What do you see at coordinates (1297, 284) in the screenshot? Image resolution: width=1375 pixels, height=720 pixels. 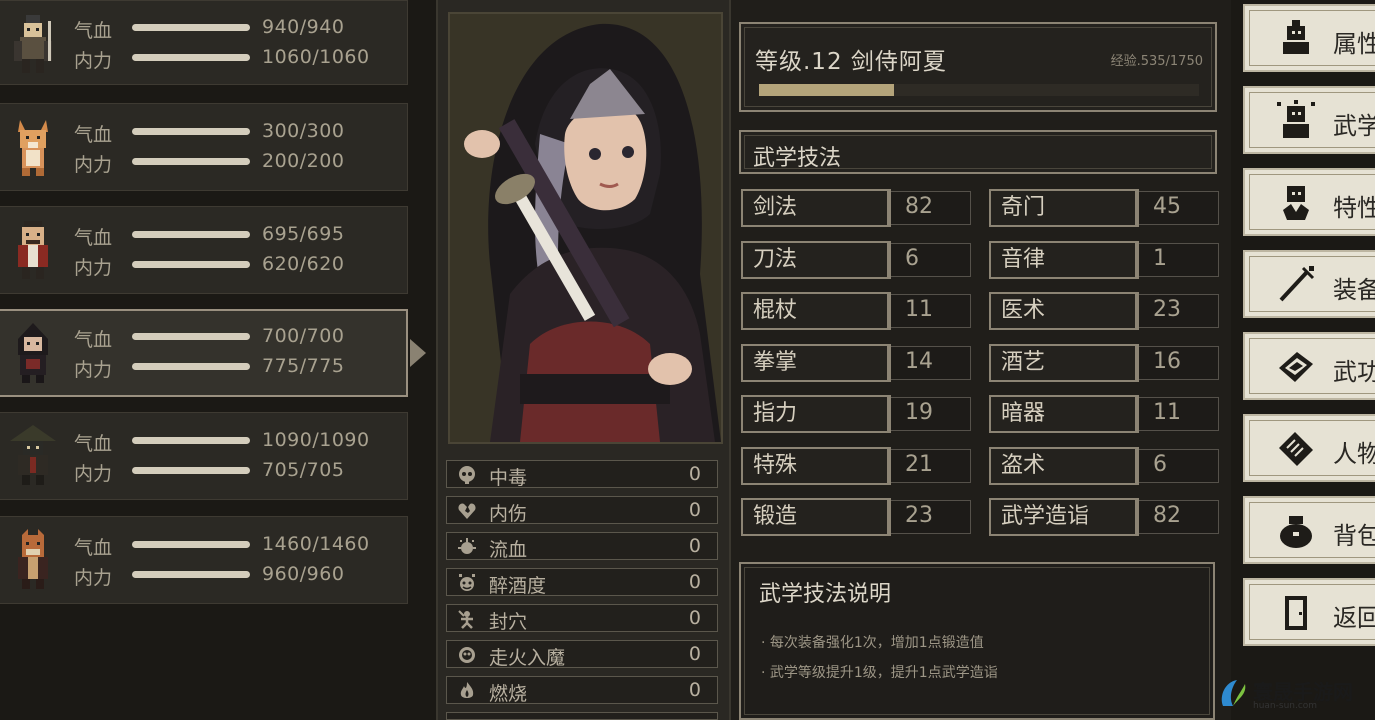 I see `sword-icon` at bounding box center [1297, 284].